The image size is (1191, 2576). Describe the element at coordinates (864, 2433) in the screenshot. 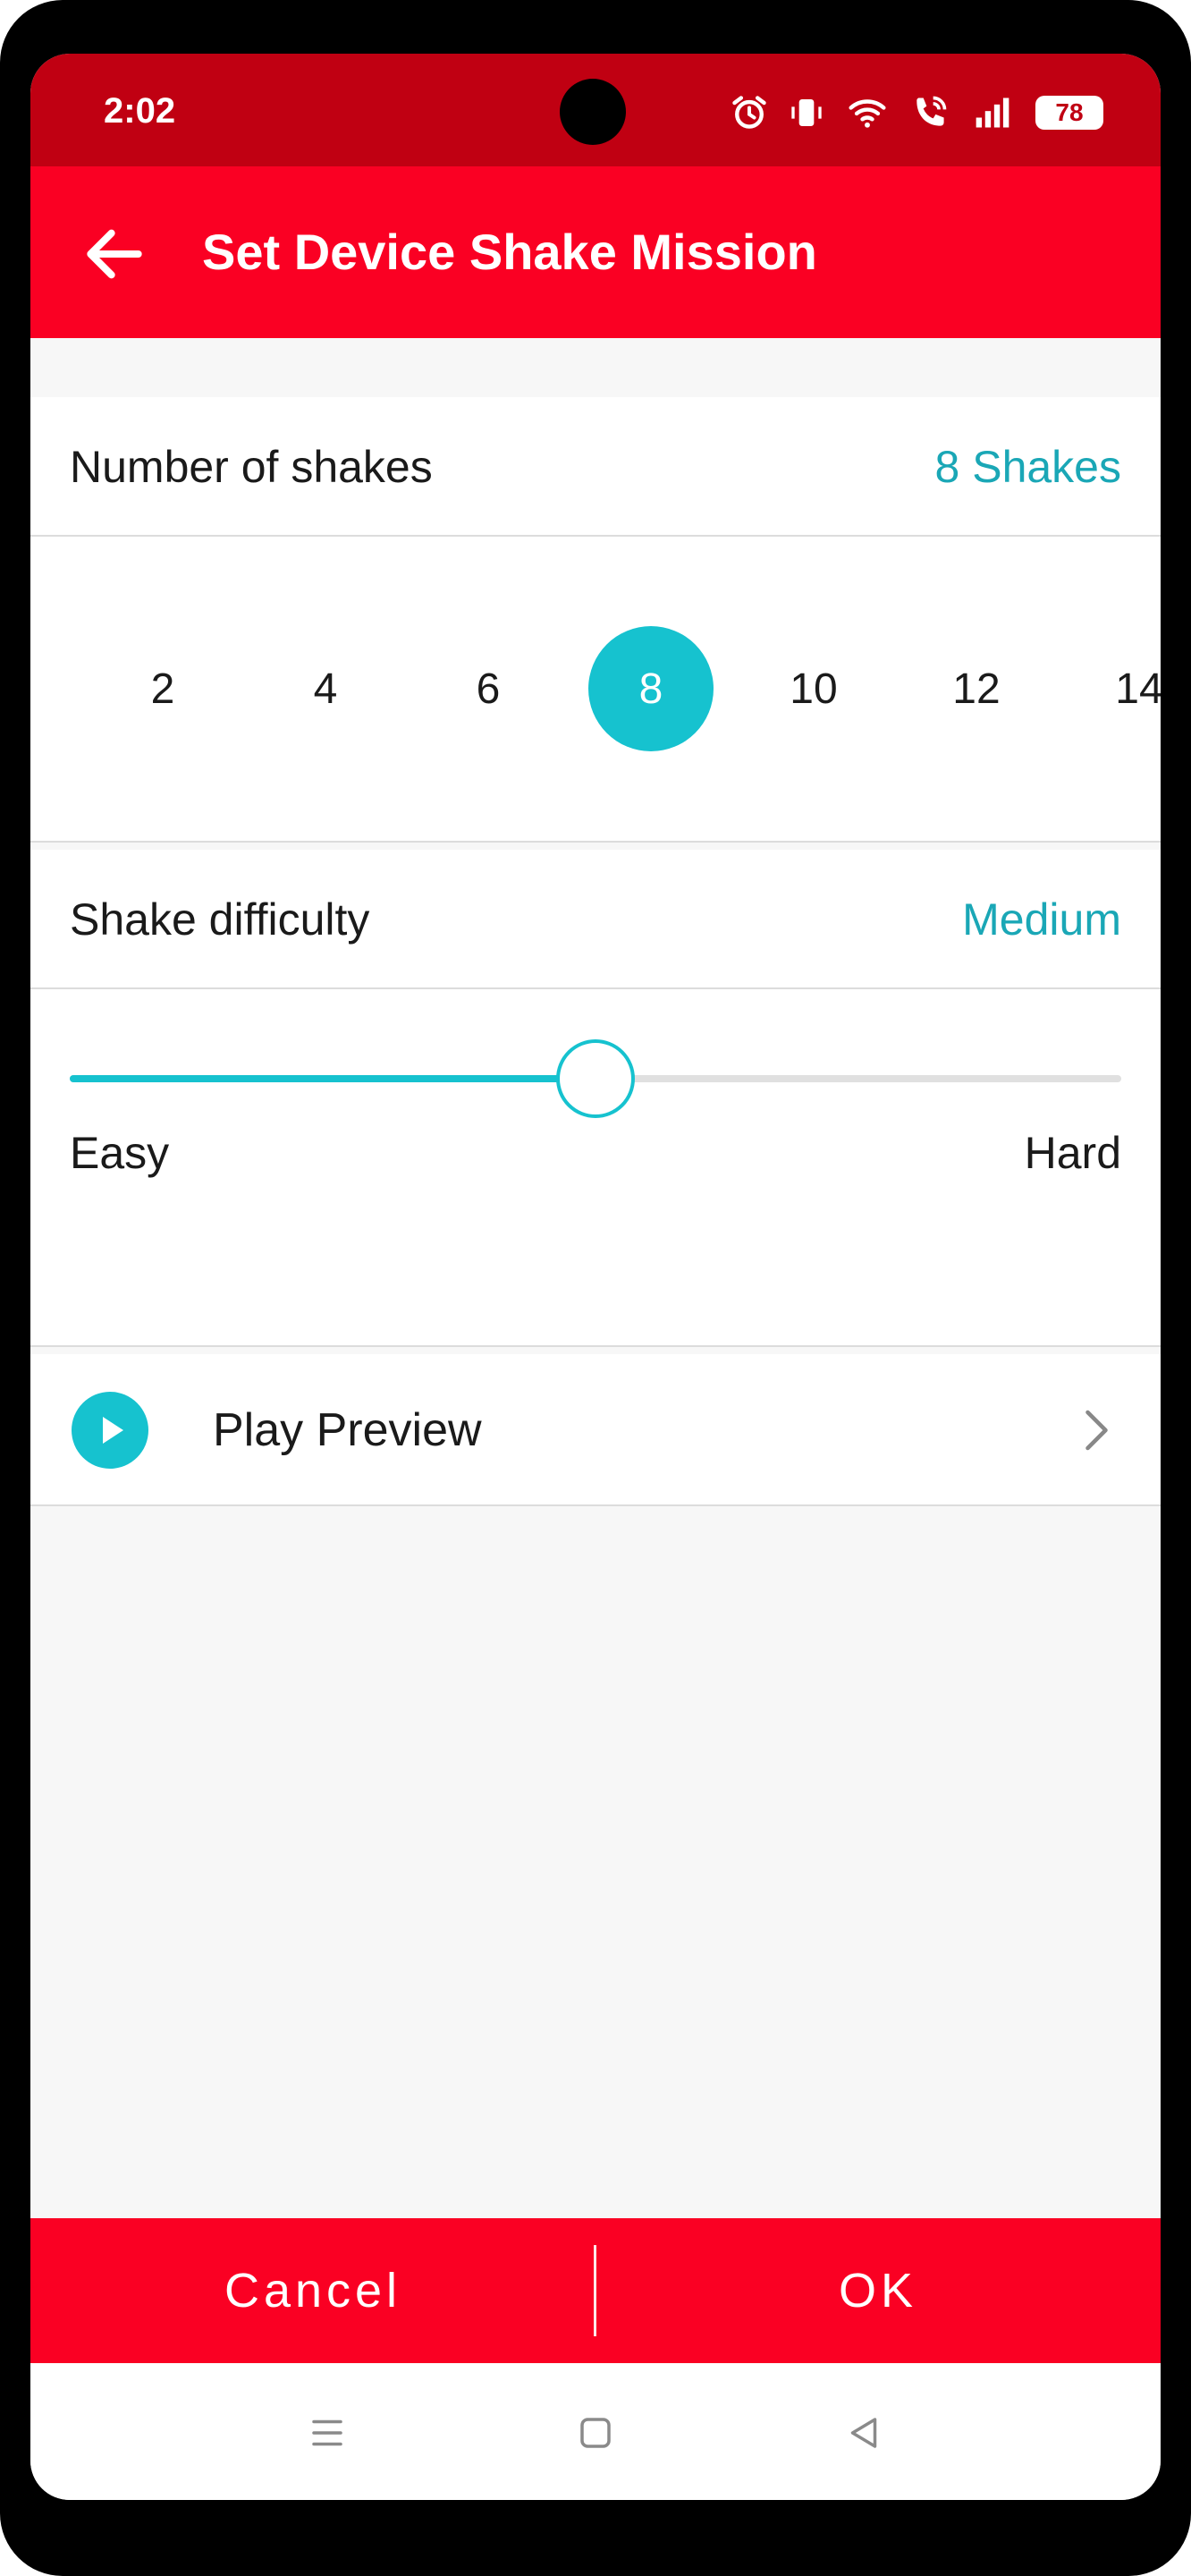

I see `back-triangle-icon` at that location.